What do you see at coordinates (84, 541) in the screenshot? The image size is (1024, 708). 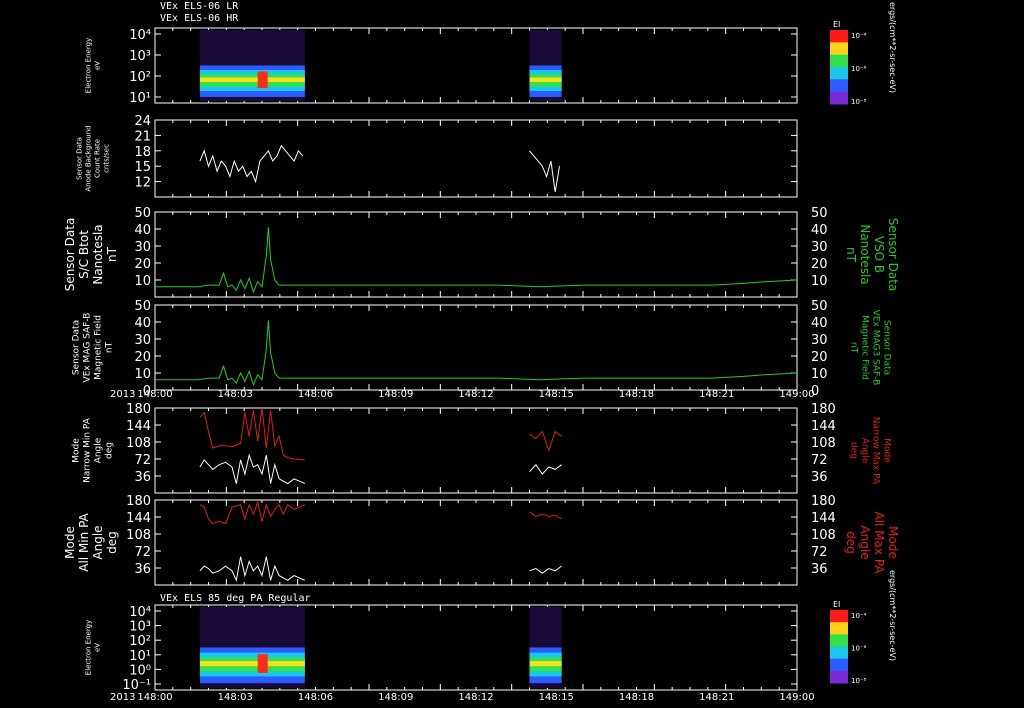 I see `y-axis-label: All Min PA` at bounding box center [84, 541].